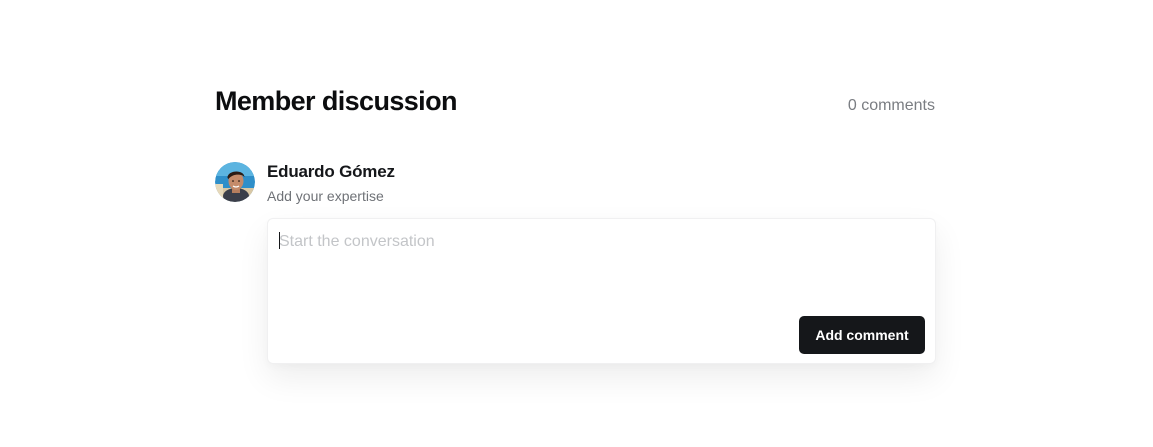 This screenshot has width=1153, height=447. I want to click on discussion-title: Member discussion, so click(336, 101).